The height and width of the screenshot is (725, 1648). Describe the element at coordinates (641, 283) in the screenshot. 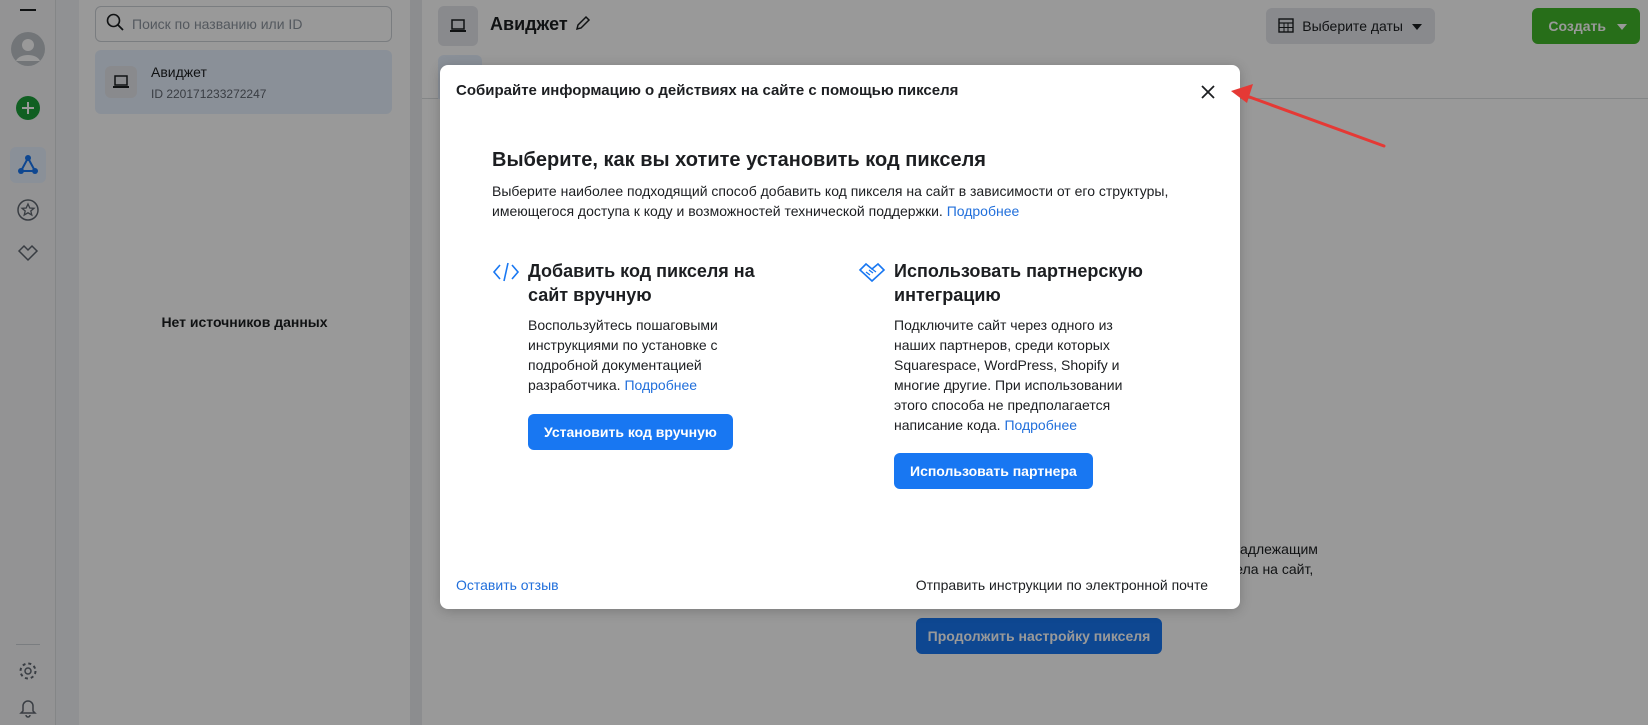

I see `option-manual-title: Добавить код пикселя на сайт вручную` at that location.